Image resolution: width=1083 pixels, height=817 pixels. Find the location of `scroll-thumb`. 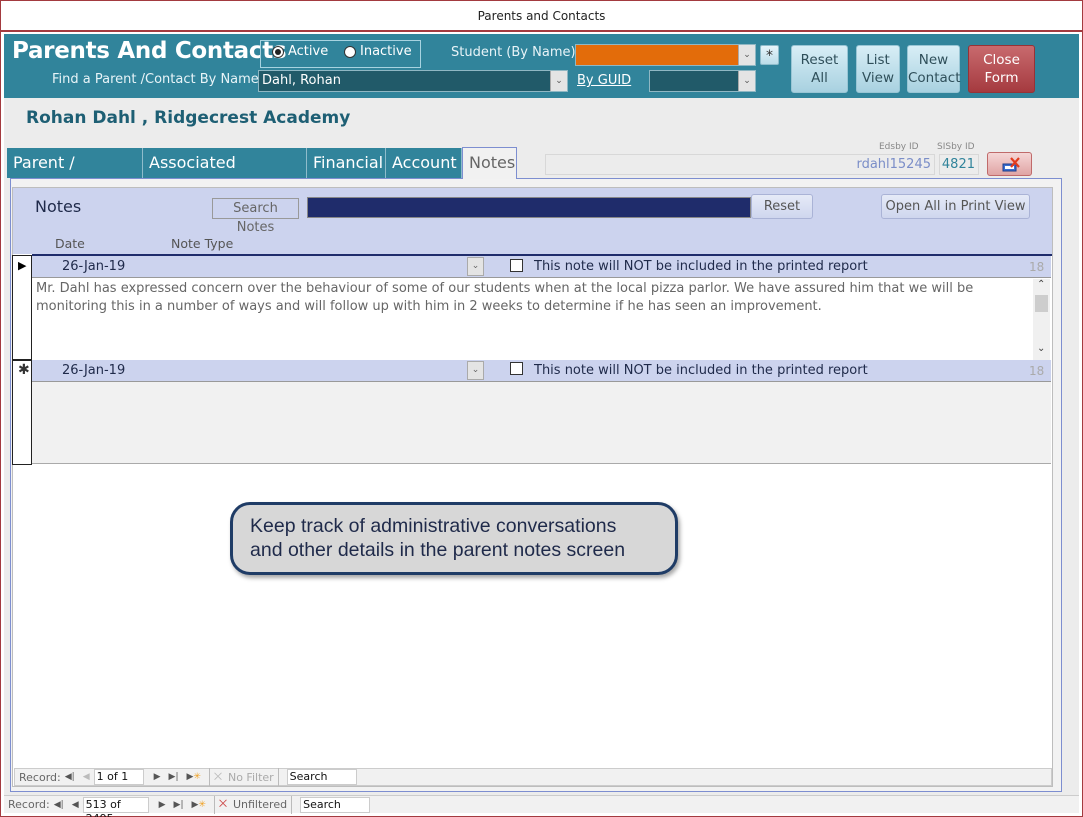

scroll-thumb is located at coordinates (1041, 303).